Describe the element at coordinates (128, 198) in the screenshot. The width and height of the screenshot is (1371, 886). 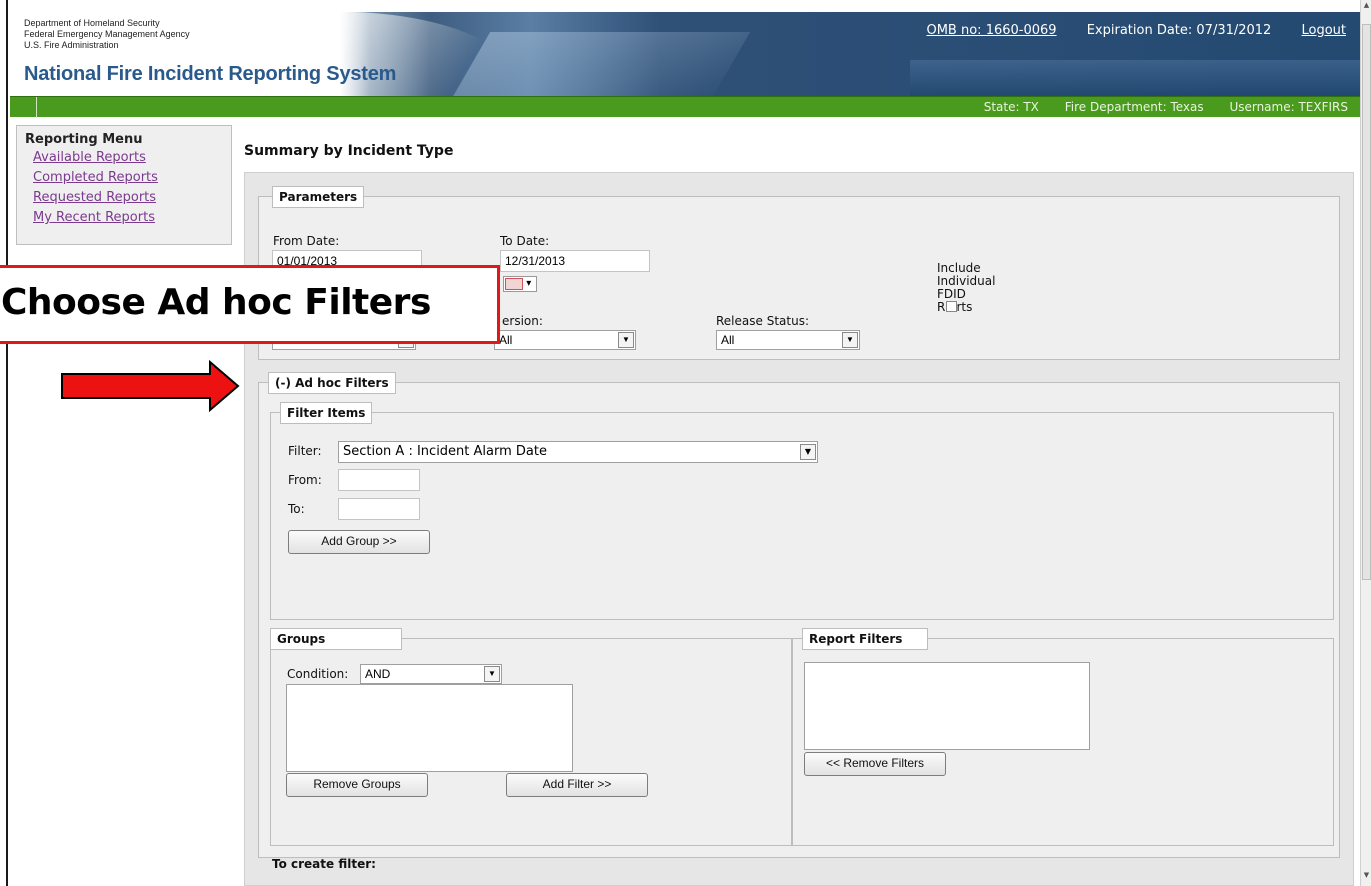
I see `sidebar-item-requested-reports: Requested Reports` at that location.